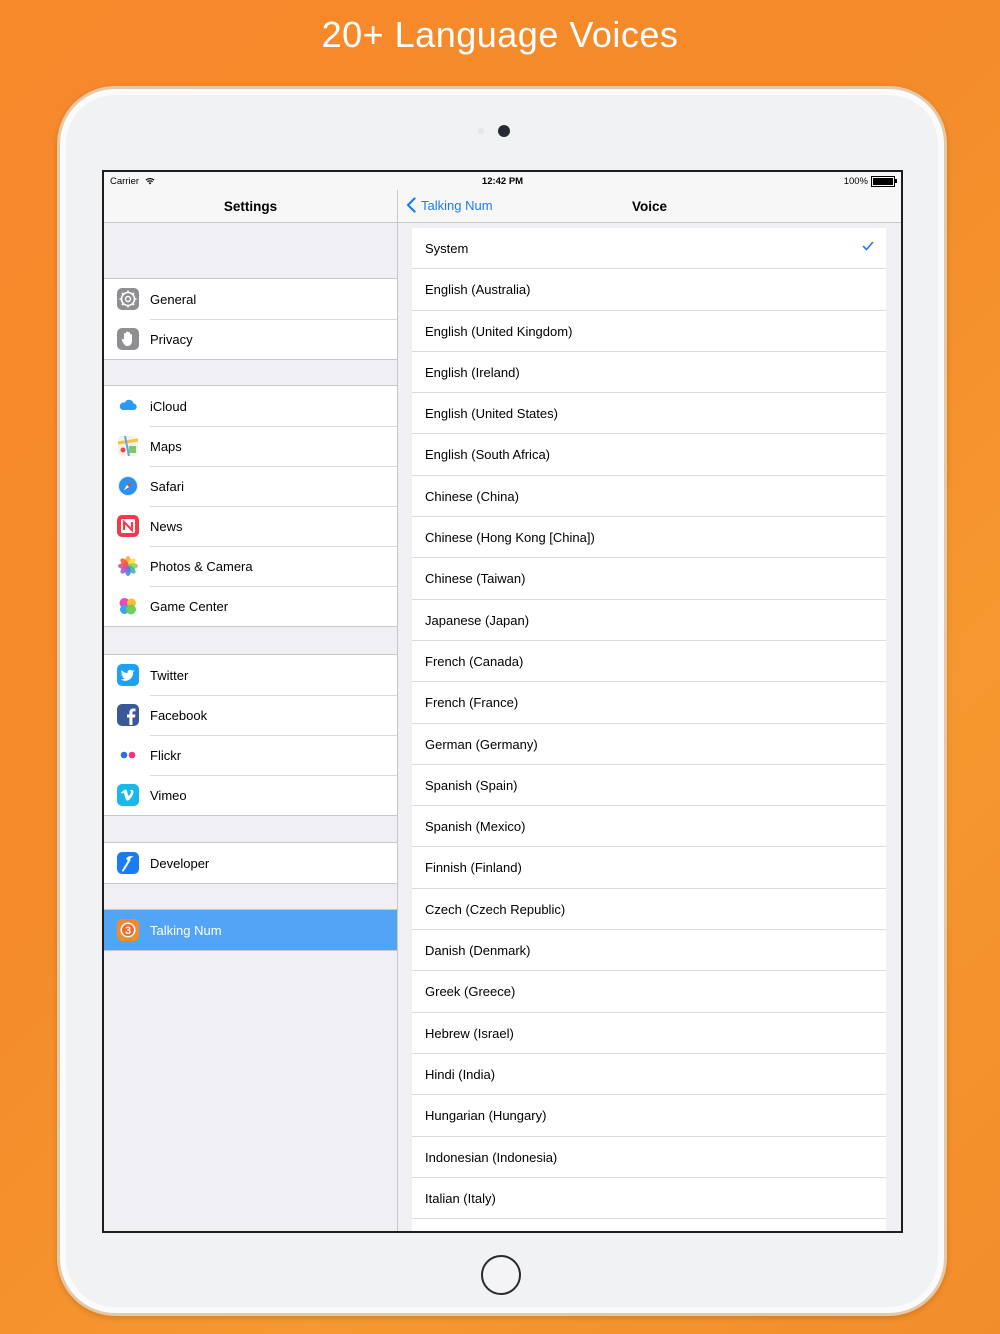 This screenshot has width=1000, height=1334. I want to click on voice-row: Greek (Greece), so click(649, 990).